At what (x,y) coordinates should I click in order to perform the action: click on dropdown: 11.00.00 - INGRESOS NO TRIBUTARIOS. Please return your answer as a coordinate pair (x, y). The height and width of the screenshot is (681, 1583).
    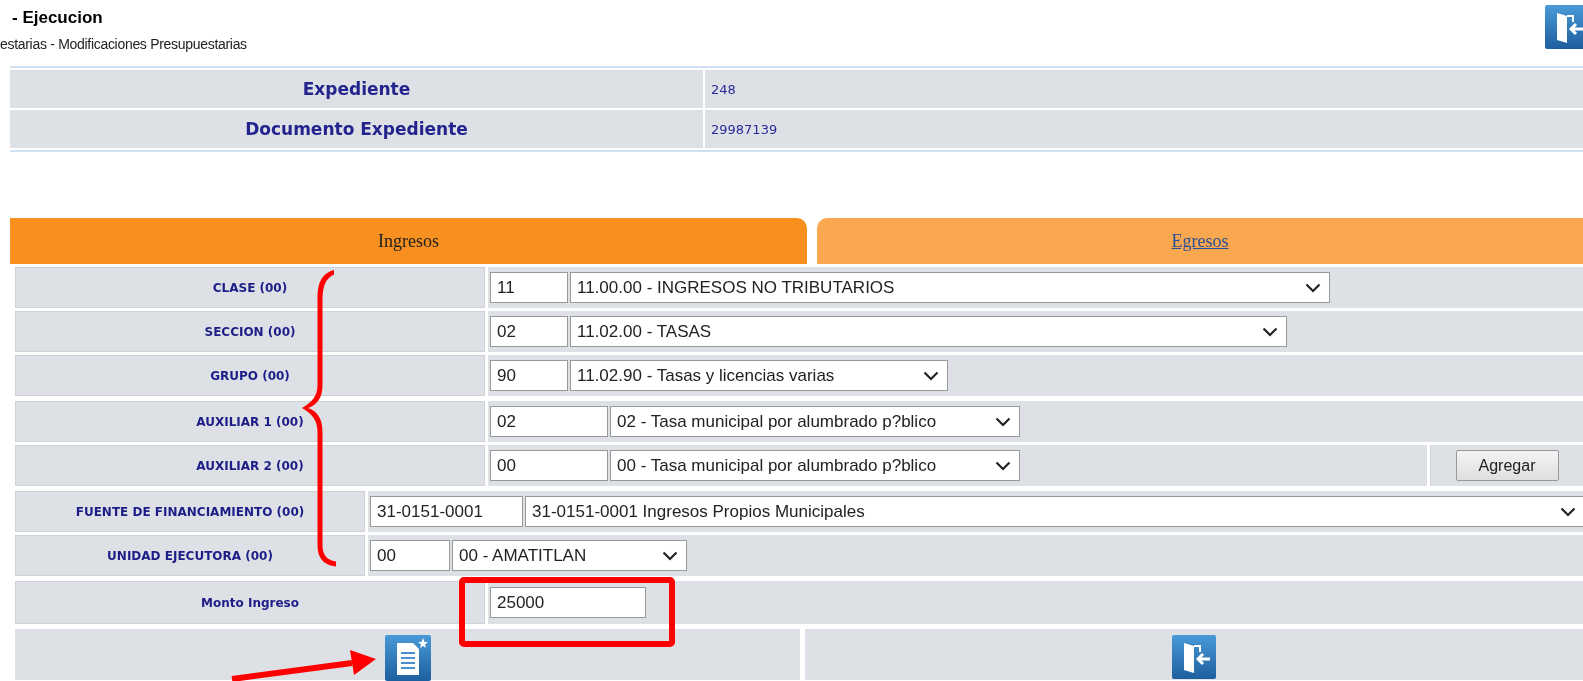
    Looking at the image, I should click on (950, 287).